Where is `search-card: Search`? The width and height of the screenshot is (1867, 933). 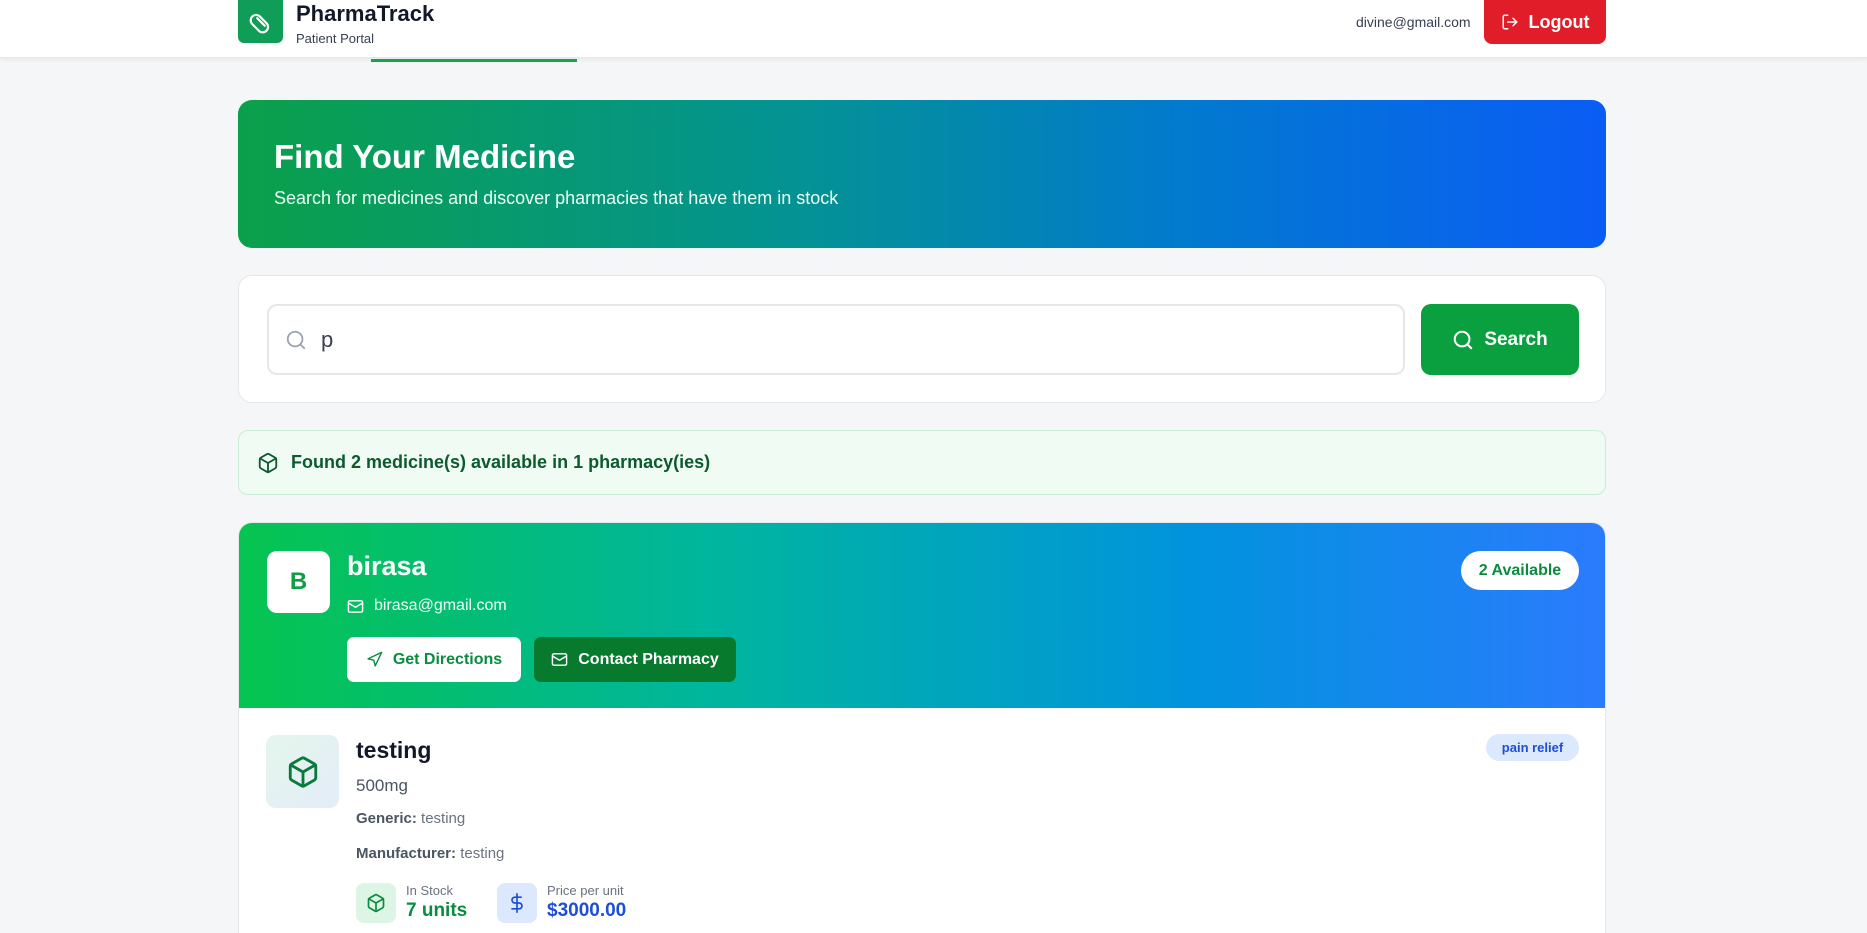
search-card: Search is located at coordinates (922, 339).